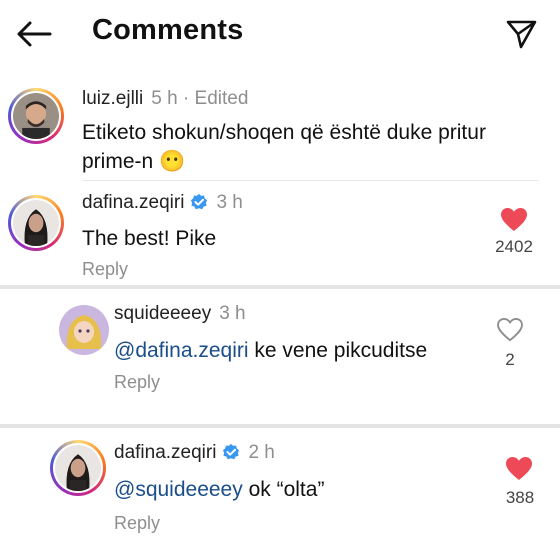 The width and height of the screenshot is (560, 538). I want to click on comment-text: @dafina.zeqiri ke vene pikcuditse, so click(270, 350).